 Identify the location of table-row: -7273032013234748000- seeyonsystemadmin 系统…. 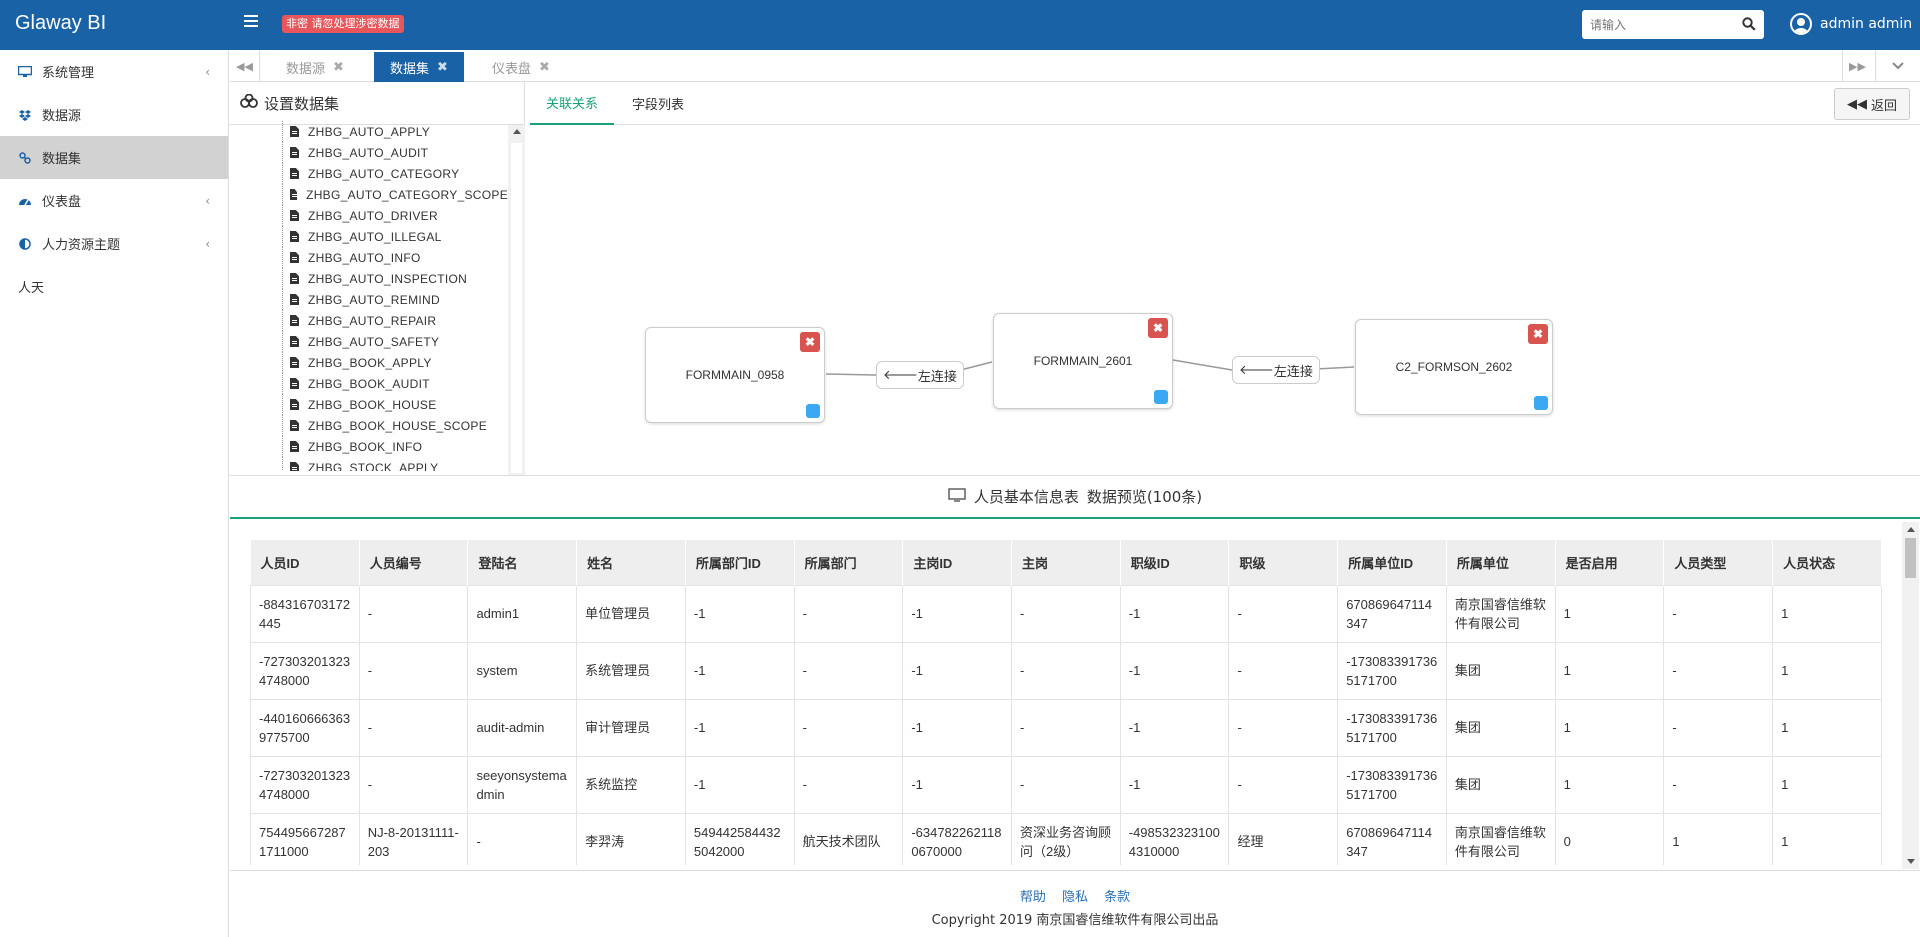
(1066, 784).